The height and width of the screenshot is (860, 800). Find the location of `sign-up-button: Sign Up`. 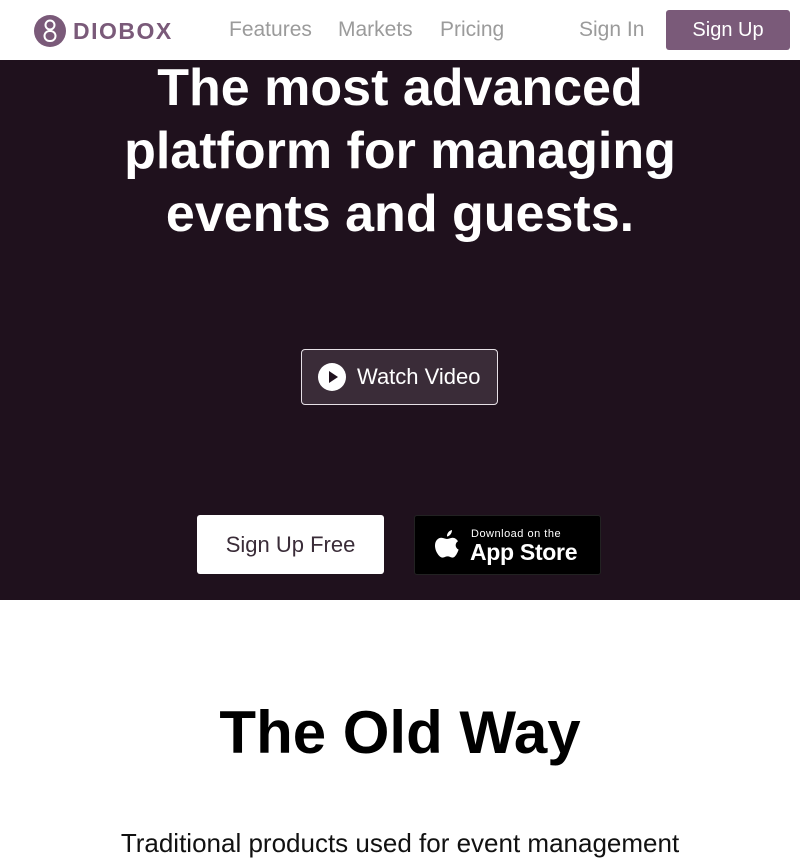

sign-up-button: Sign Up is located at coordinates (728, 30).